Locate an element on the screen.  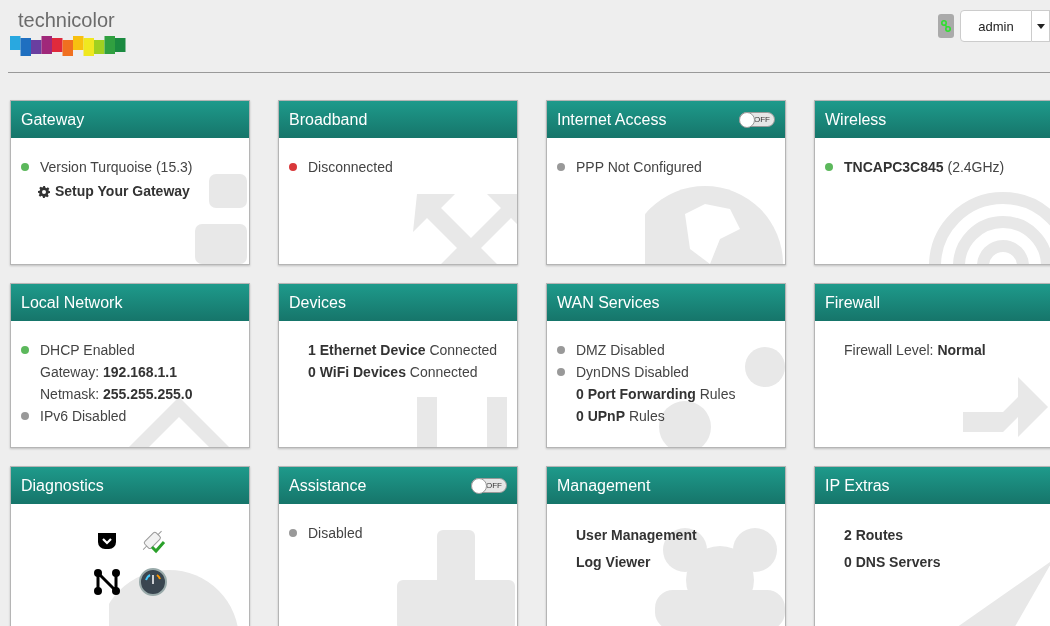
setup-link: Setup Your Gateway is located at coordinates (114, 191).